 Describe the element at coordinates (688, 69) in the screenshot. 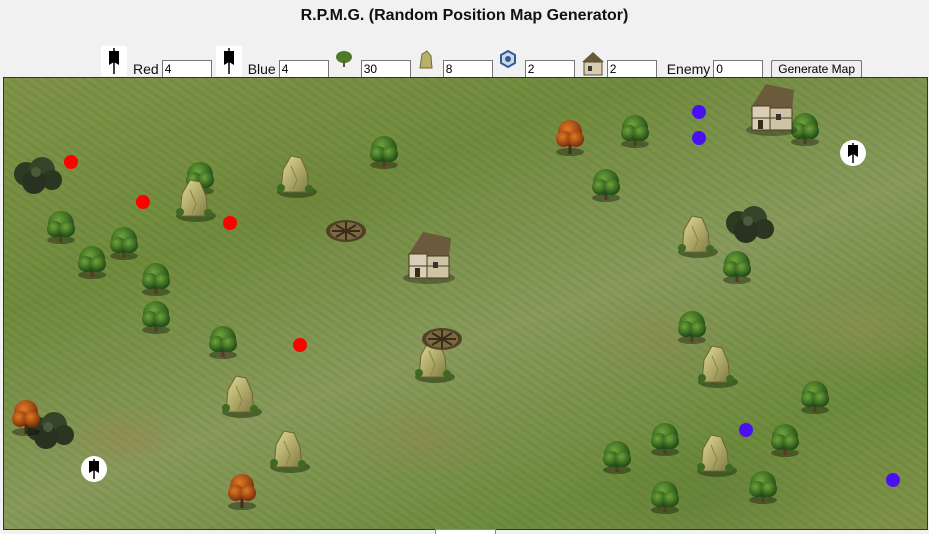

I see `enemy-label: Enemy` at that location.